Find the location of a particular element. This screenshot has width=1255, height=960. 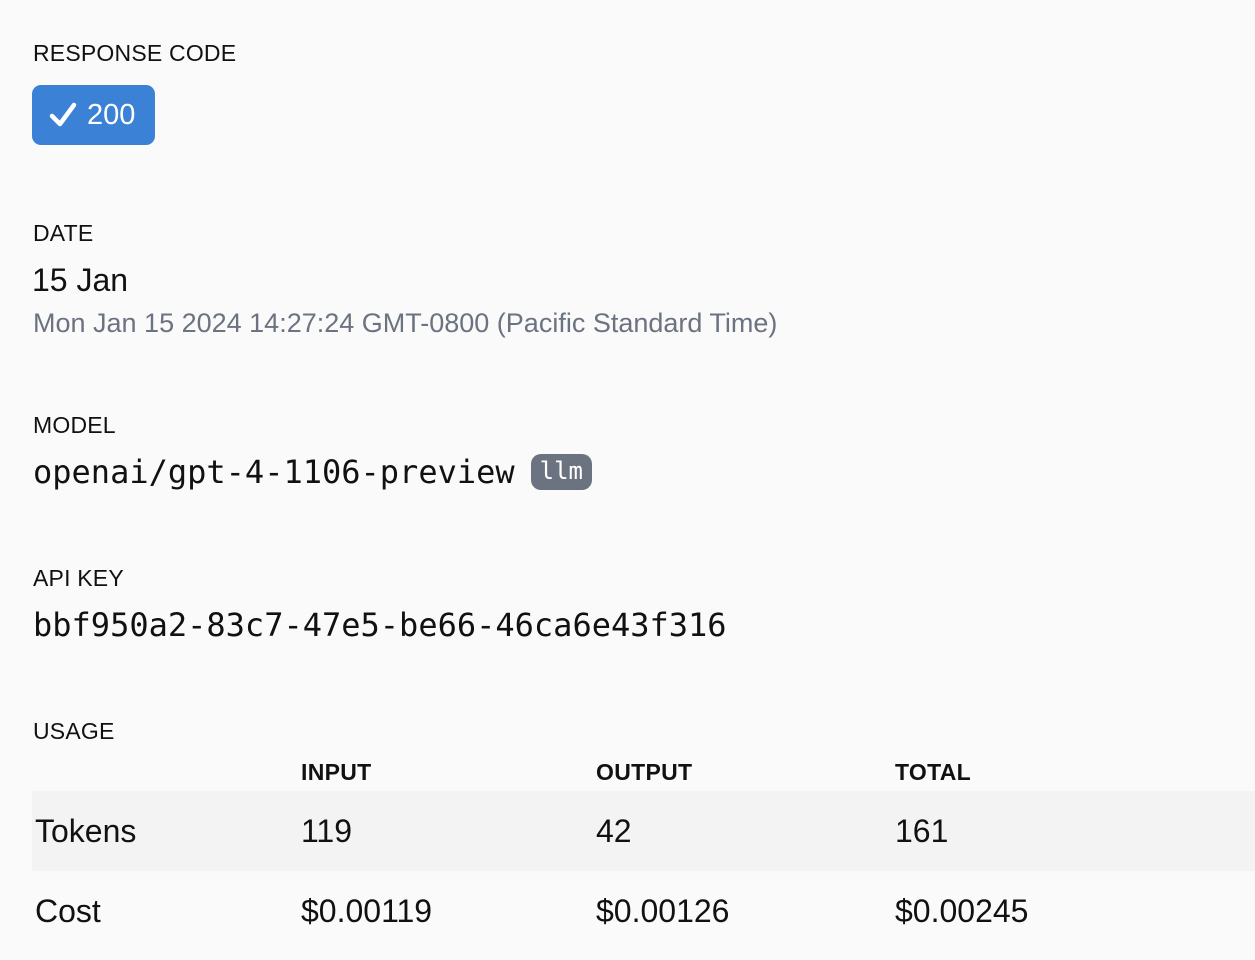

model-name: openai/gpt-4-1106-preview is located at coordinates (274, 472).